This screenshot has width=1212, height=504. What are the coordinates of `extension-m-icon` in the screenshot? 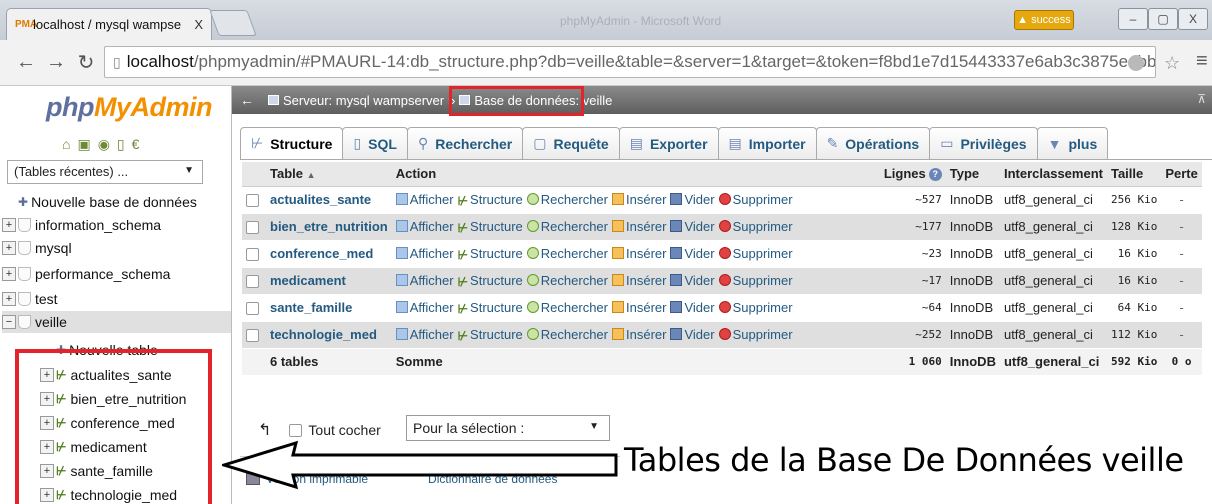 It's located at (1136, 63).